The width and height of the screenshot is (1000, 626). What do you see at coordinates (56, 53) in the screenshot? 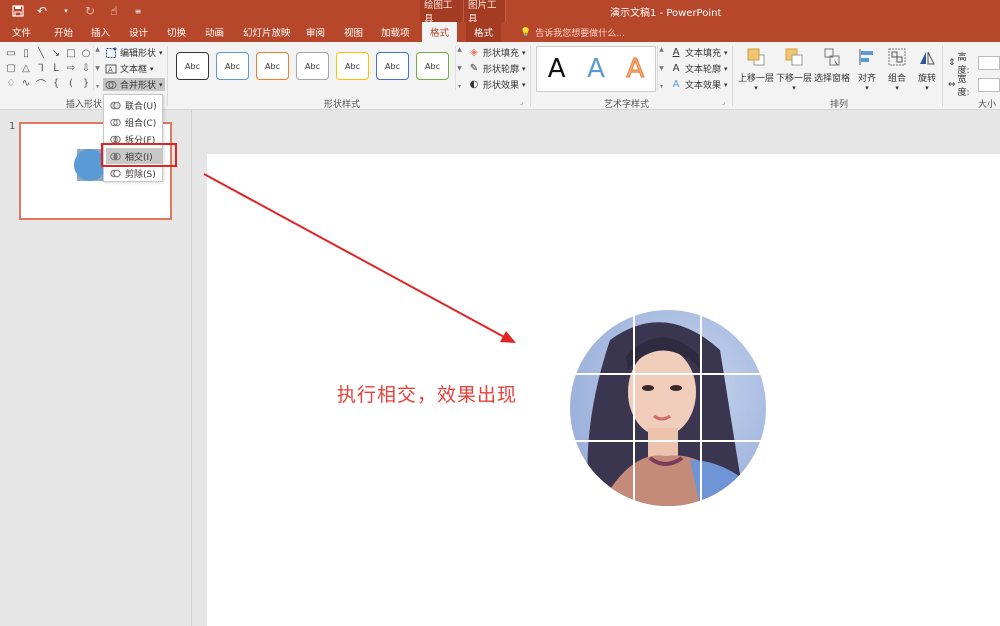
I see `arrow-line-shape-icon: ↘` at bounding box center [56, 53].